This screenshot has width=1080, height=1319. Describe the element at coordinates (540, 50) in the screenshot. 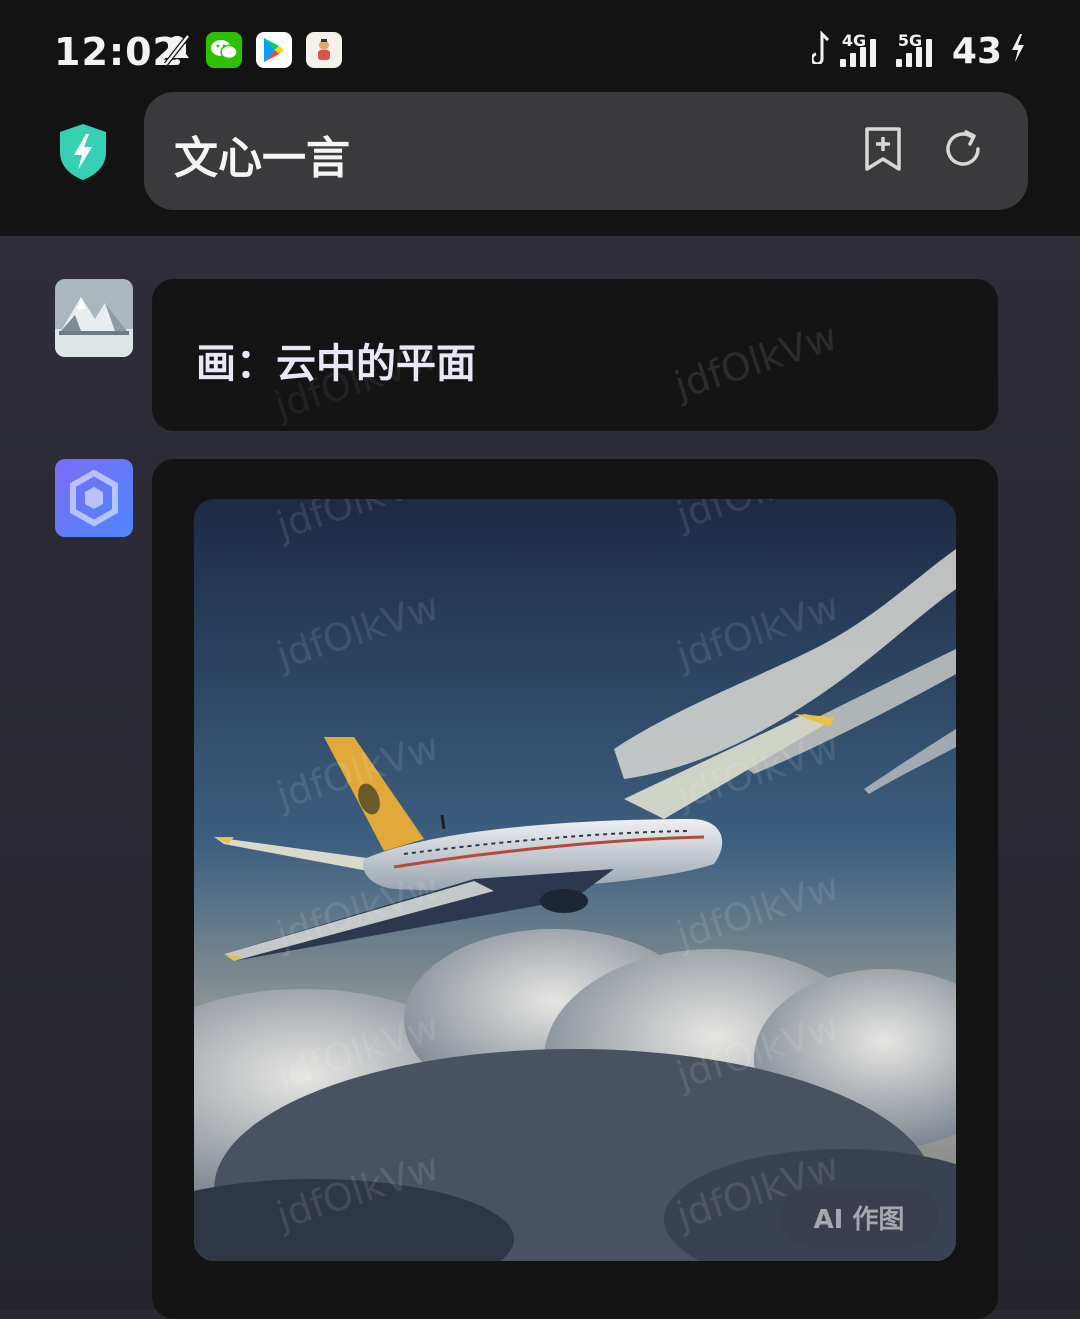

I see `status-bar: 12:02 4G 5G 43` at that location.